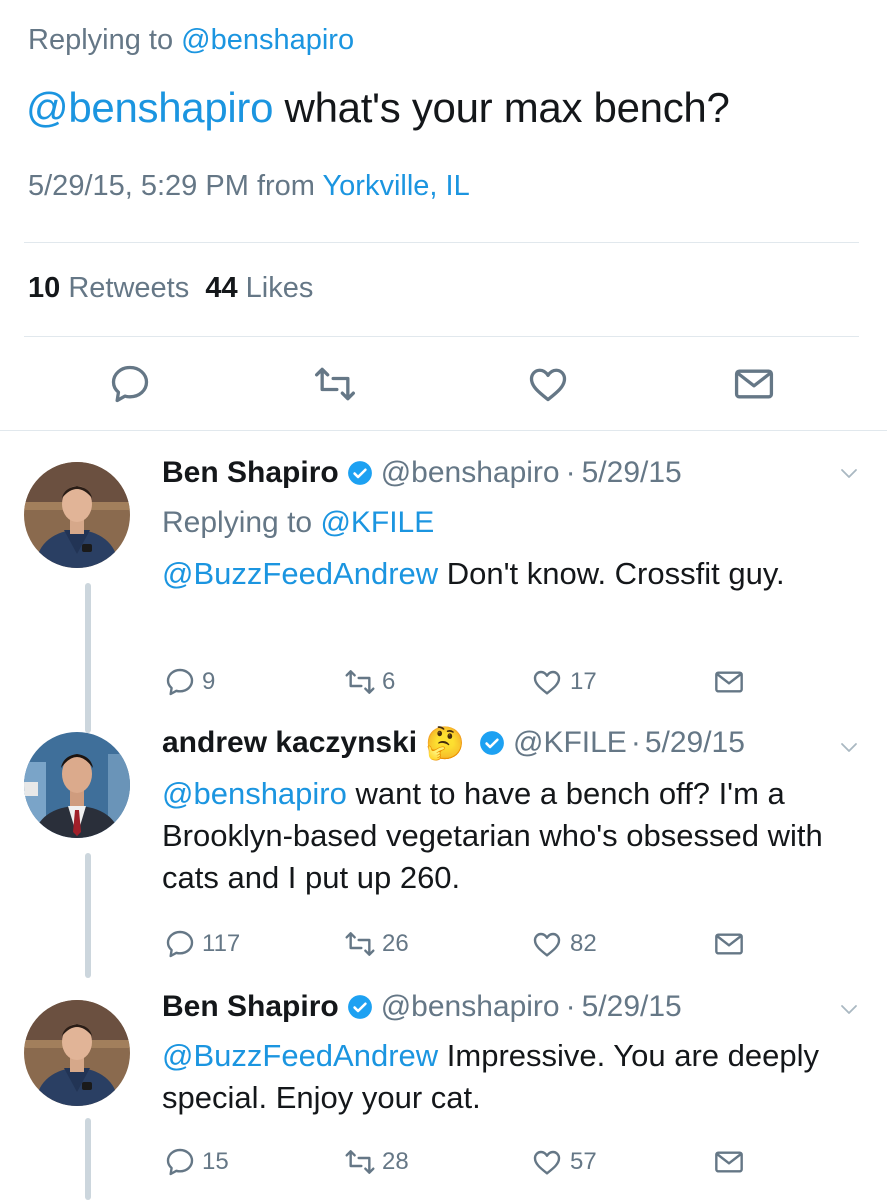  What do you see at coordinates (501, 107) in the screenshot?
I see `main-tweet-body: what's your max bench?` at bounding box center [501, 107].